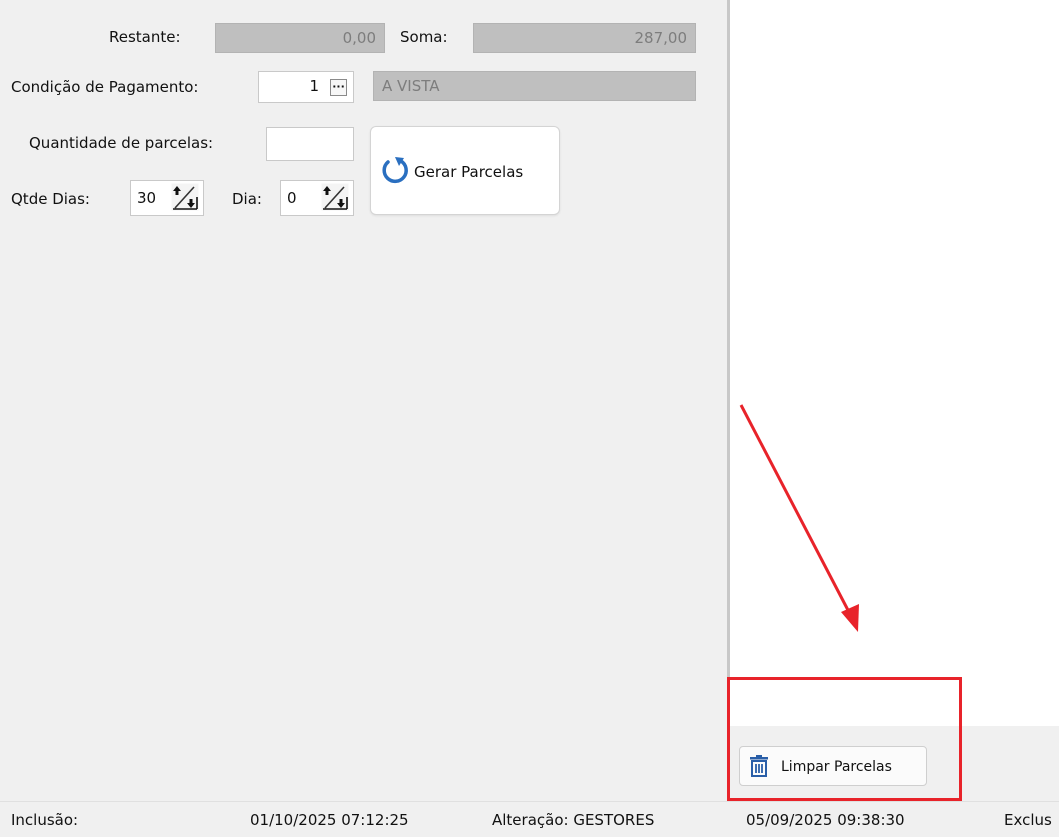  Describe the element at coordinates (45, 820) in the screenshot. I see `inclusao-label: Inclusão:` at that location.